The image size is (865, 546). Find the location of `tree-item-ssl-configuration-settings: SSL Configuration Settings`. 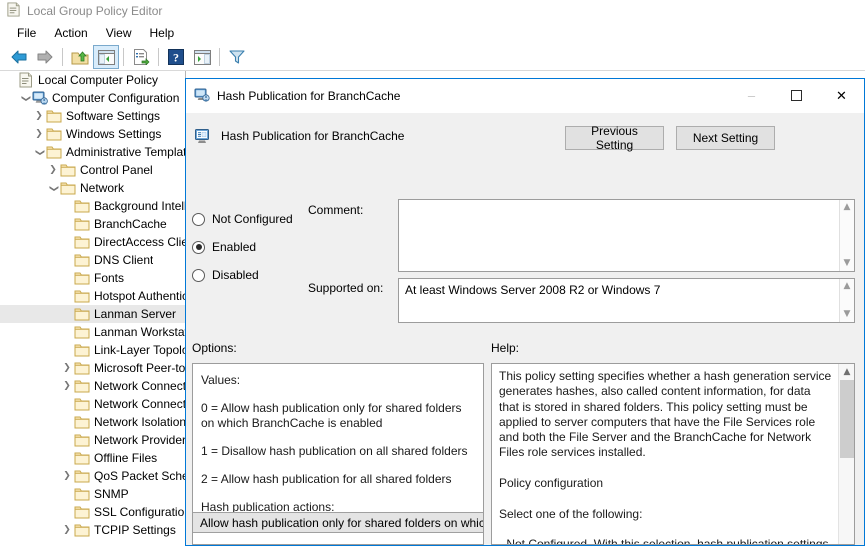

tree-item-ssl-configuration-settings: SSL Configuration Settings is located at coordinates (92, 512).